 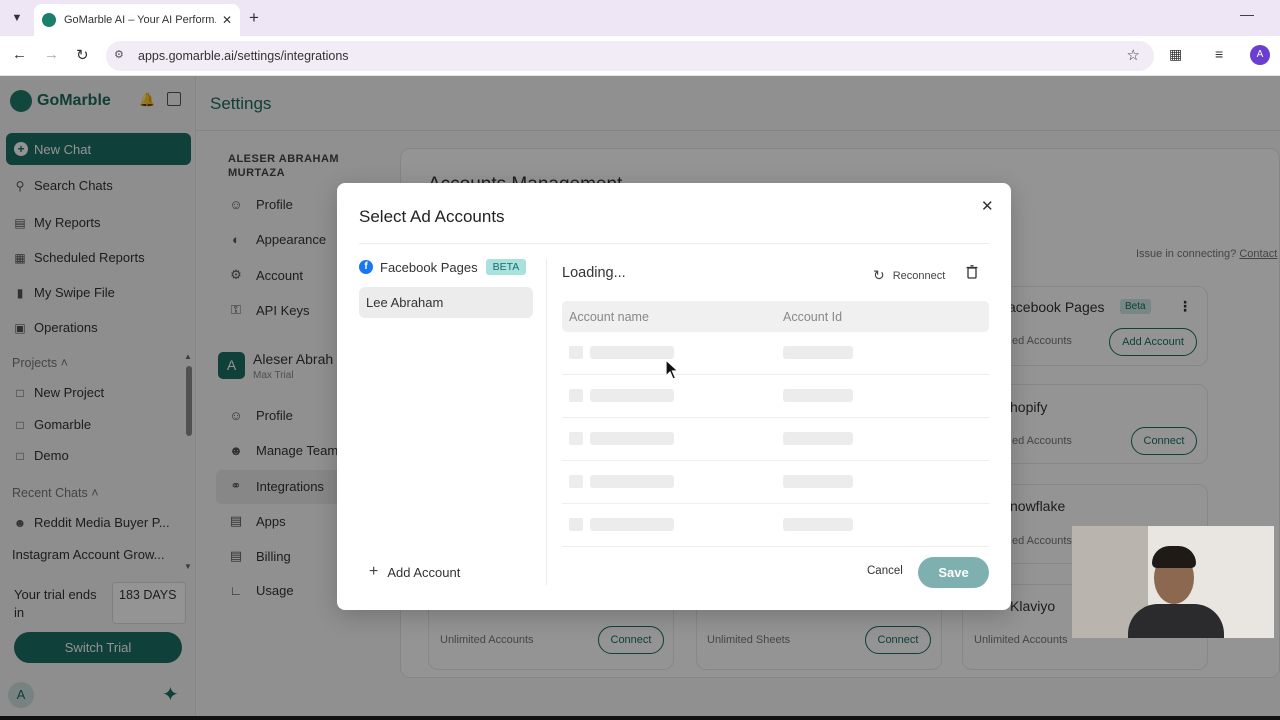 What do you see at coordinates (775, 316) in the screenshot?
I see `accounts-table-header: Account name Account Id` at bounding box center [775, 316].